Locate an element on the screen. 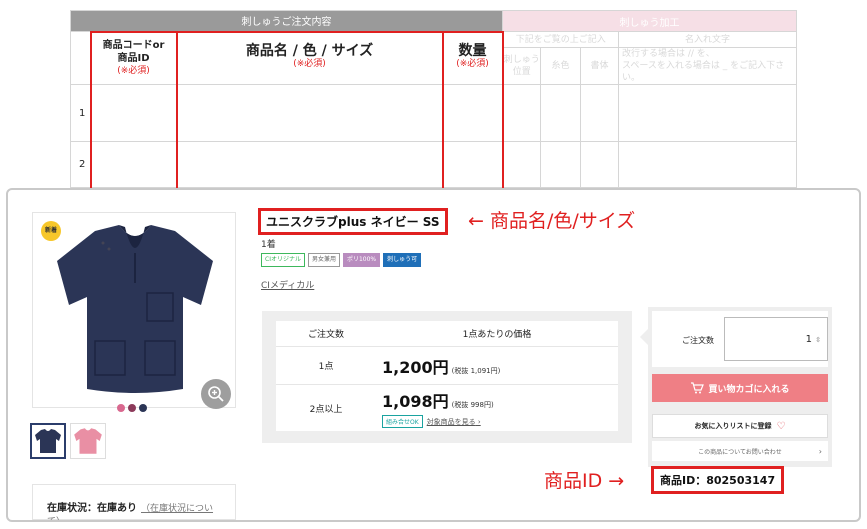 The height and width of the screenshot is (529, 867). brand-link: CIメディカル is located at coordinates (287, 284).